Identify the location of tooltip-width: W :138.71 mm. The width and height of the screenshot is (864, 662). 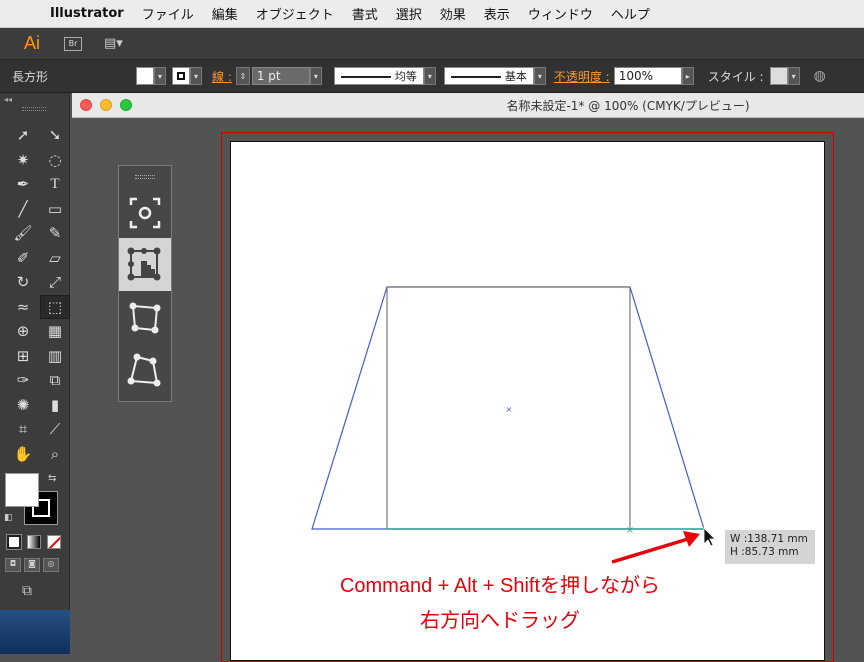
(769, 539).